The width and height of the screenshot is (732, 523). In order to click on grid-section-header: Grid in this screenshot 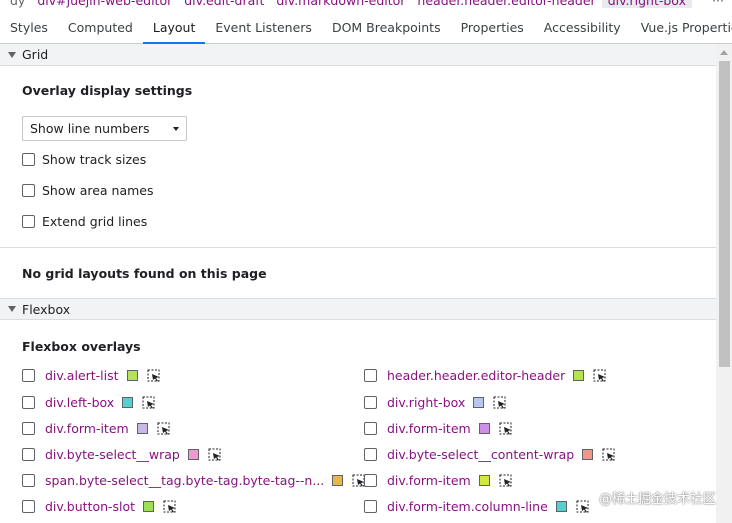, I will do `click(358, 55)`.